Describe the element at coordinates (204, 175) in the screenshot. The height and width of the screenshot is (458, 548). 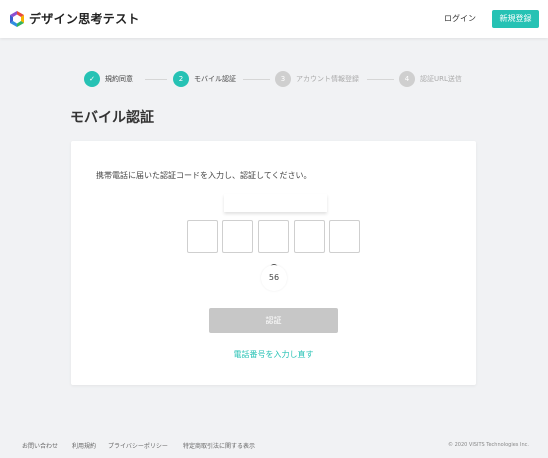
I see `instruction-text: 携帯電話に届いた認証コードを入力し、認証してください。` at that location.